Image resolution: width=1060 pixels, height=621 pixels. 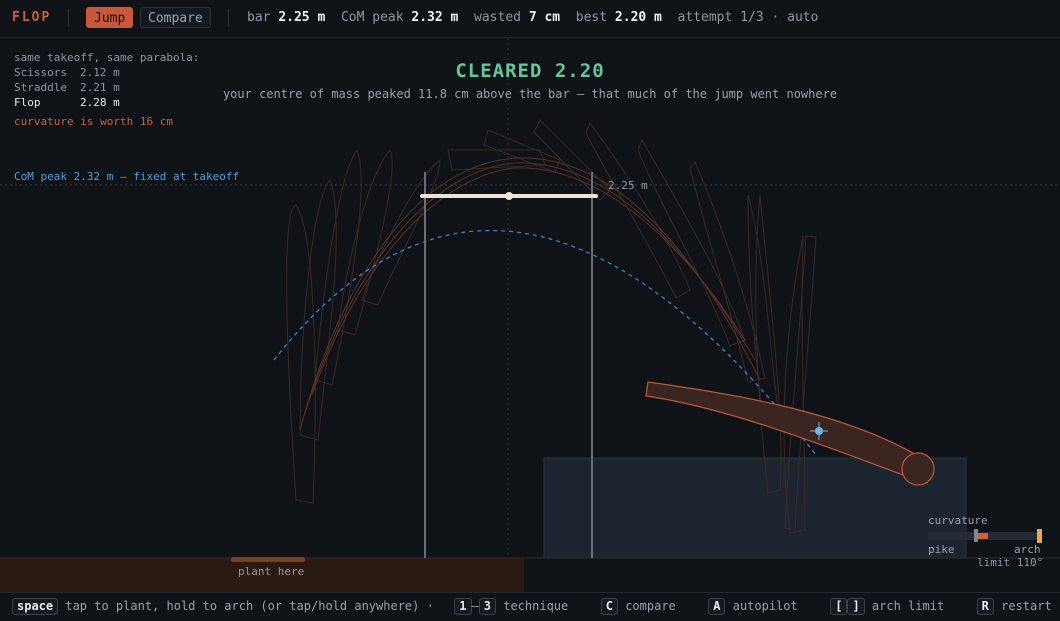 I want to click on com-label: CoM peak, so click(x=372, y=17).